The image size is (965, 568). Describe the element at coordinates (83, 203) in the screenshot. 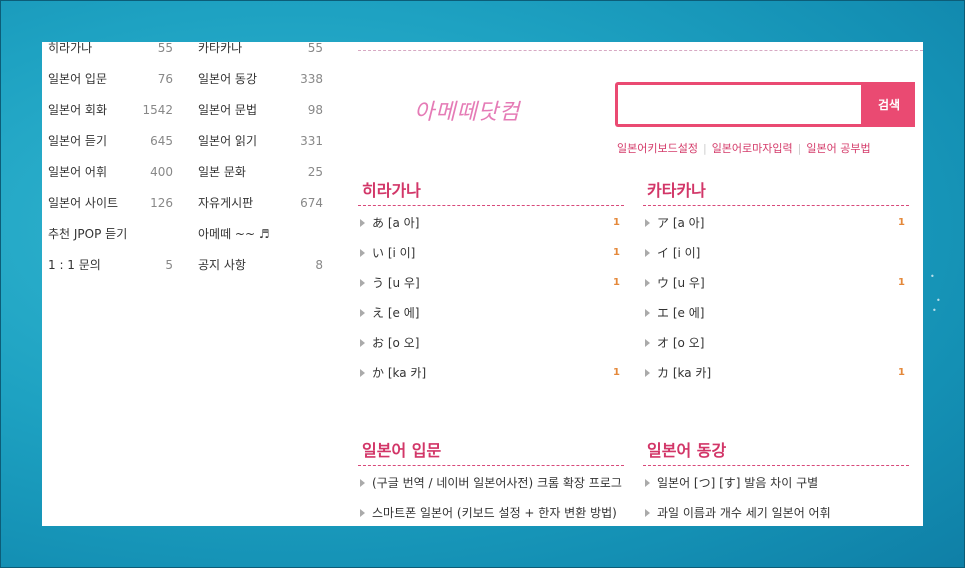

I see `category-link: 일본어 사이트` at that location.